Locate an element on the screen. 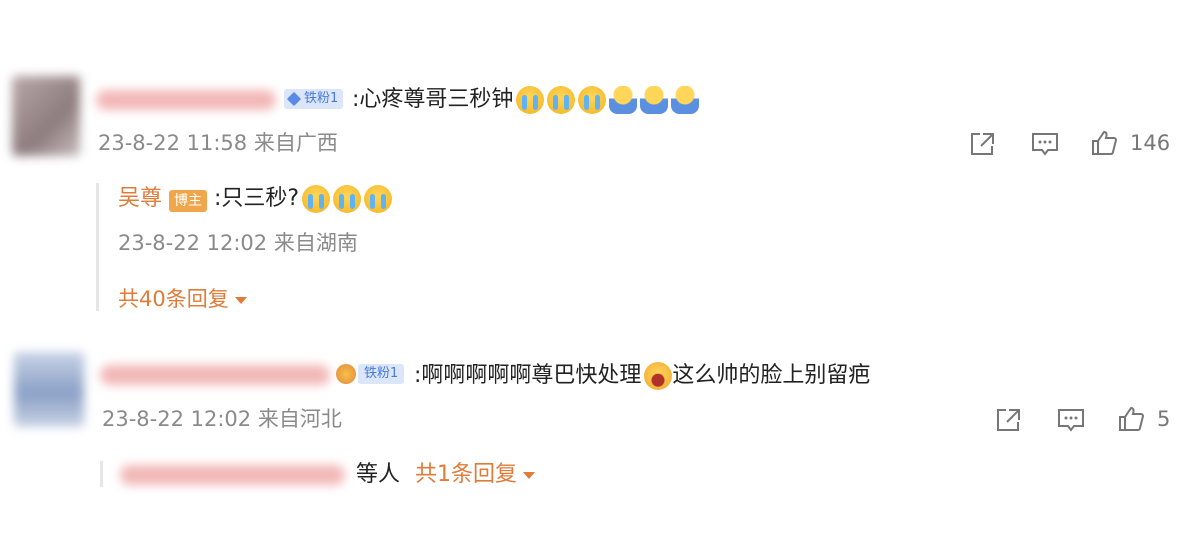 The height and width of the screenshot is (550, 1200). like-button: 5 is located at coordinates (1143, 419).